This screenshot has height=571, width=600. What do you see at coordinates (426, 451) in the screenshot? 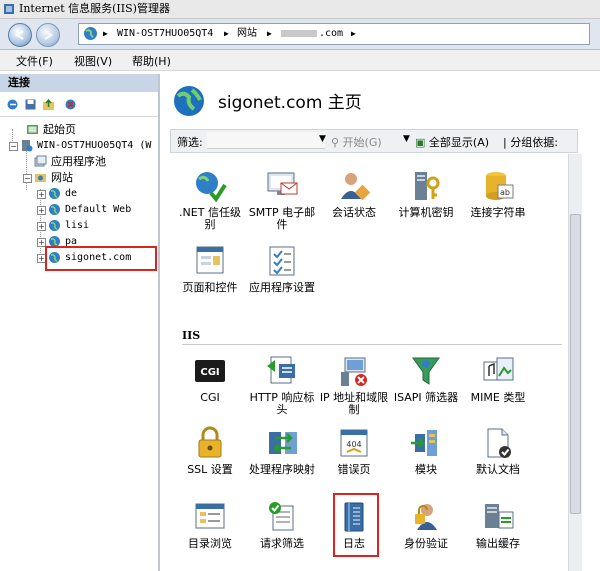
I see `feature-modules: 模块` at bounding box center [426, 451].